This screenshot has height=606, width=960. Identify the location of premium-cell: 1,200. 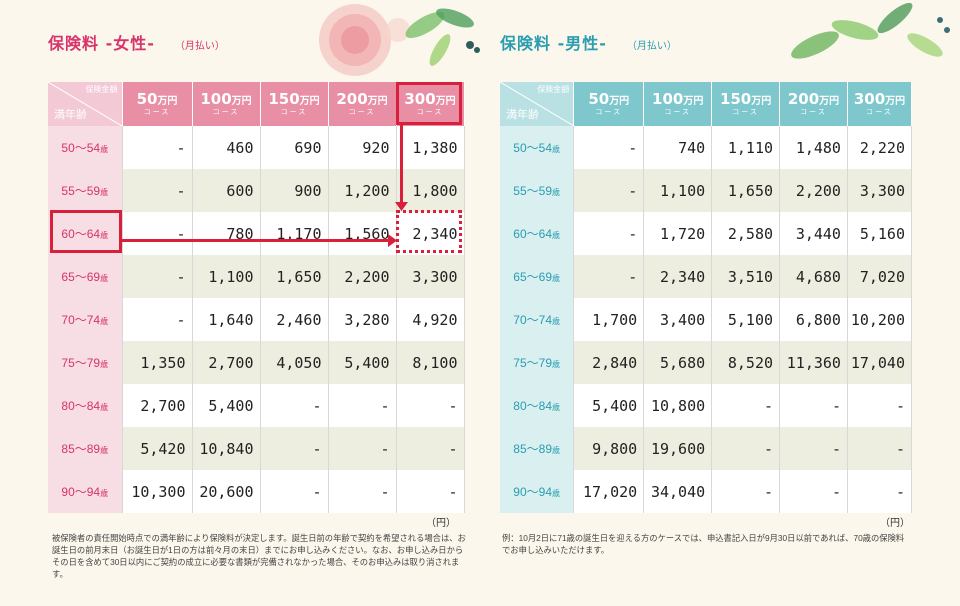
(362, 190).